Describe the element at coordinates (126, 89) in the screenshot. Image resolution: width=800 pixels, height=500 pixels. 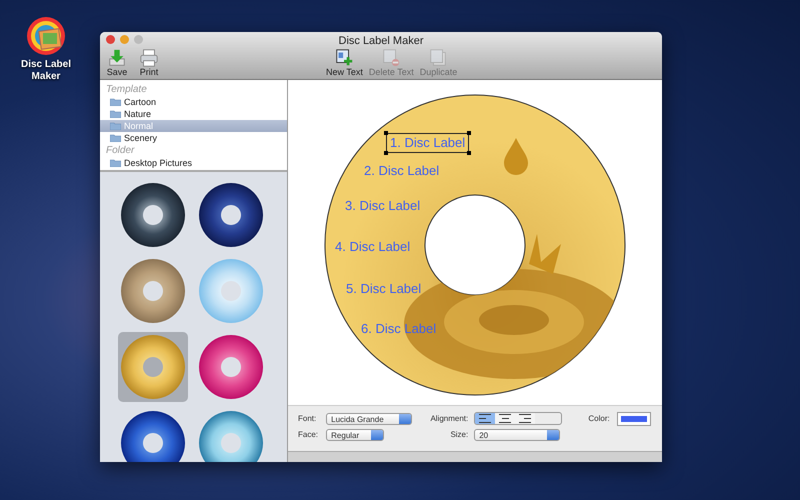
I see `section-heading: Template` at that location.